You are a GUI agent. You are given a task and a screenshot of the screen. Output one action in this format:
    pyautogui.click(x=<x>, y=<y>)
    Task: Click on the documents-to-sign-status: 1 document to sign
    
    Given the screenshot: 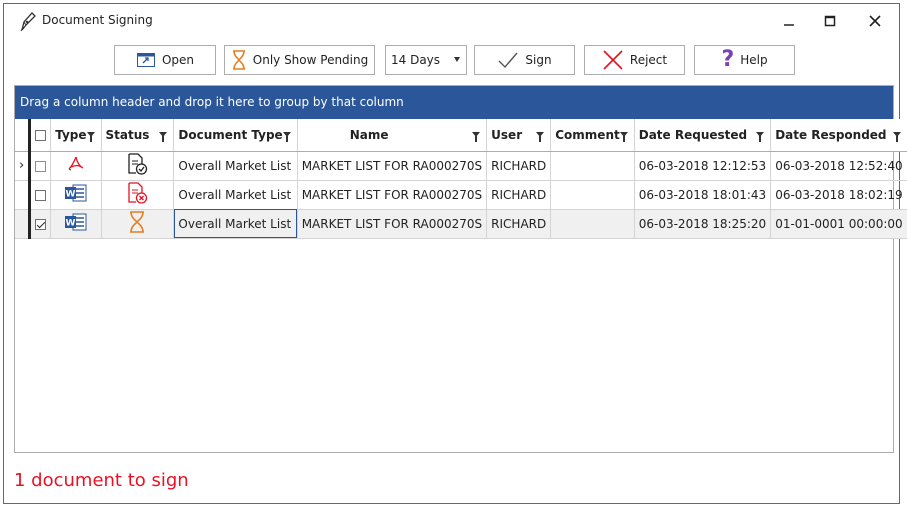 What is the action you would take?
    pyautogui.click(x=101, y=480)
    